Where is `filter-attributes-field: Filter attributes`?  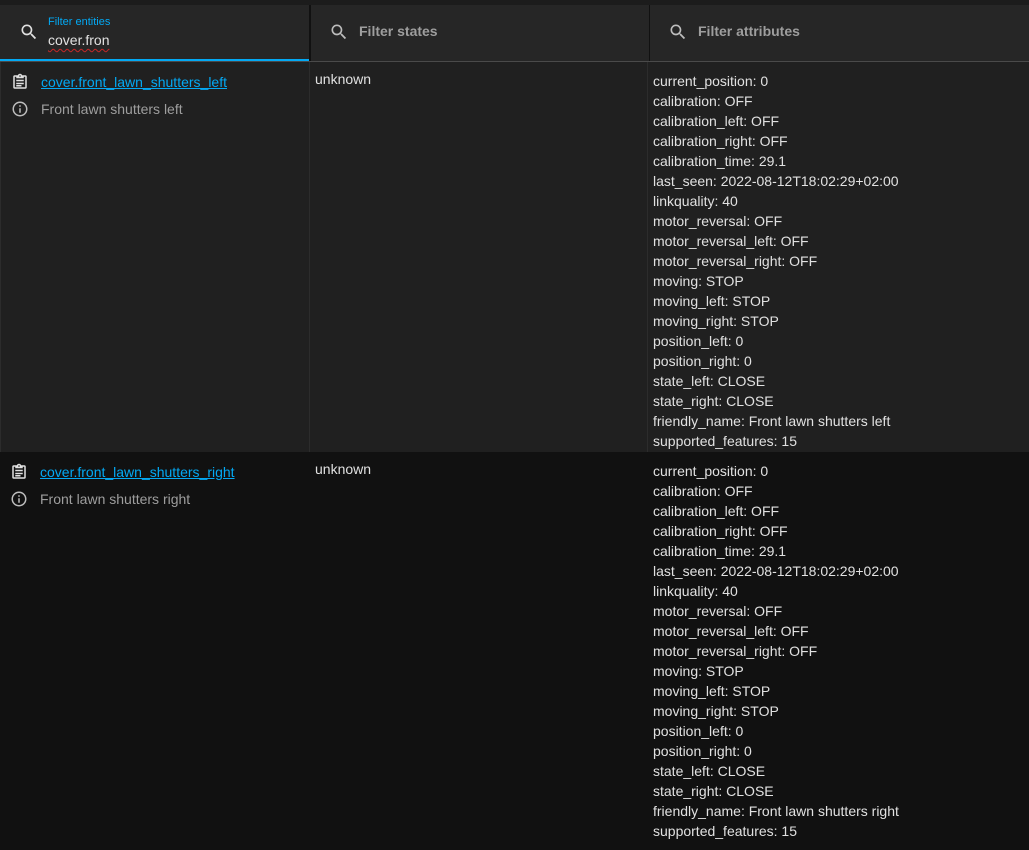
filter-attributes-field: Filter attributes is located at coordinates (839, 33).